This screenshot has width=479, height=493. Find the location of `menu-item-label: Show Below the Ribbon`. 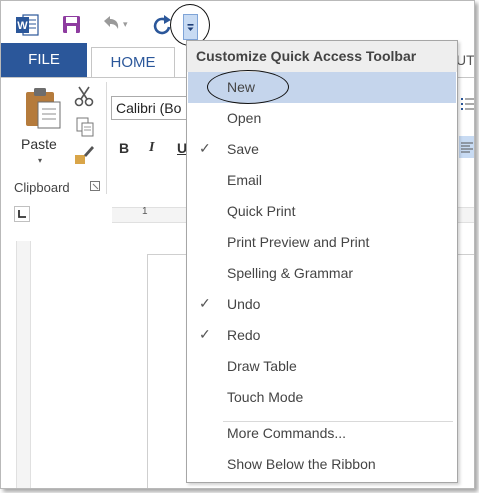

menu-item-label: Show Below the Ribbon is located at coordinates (301, 464).